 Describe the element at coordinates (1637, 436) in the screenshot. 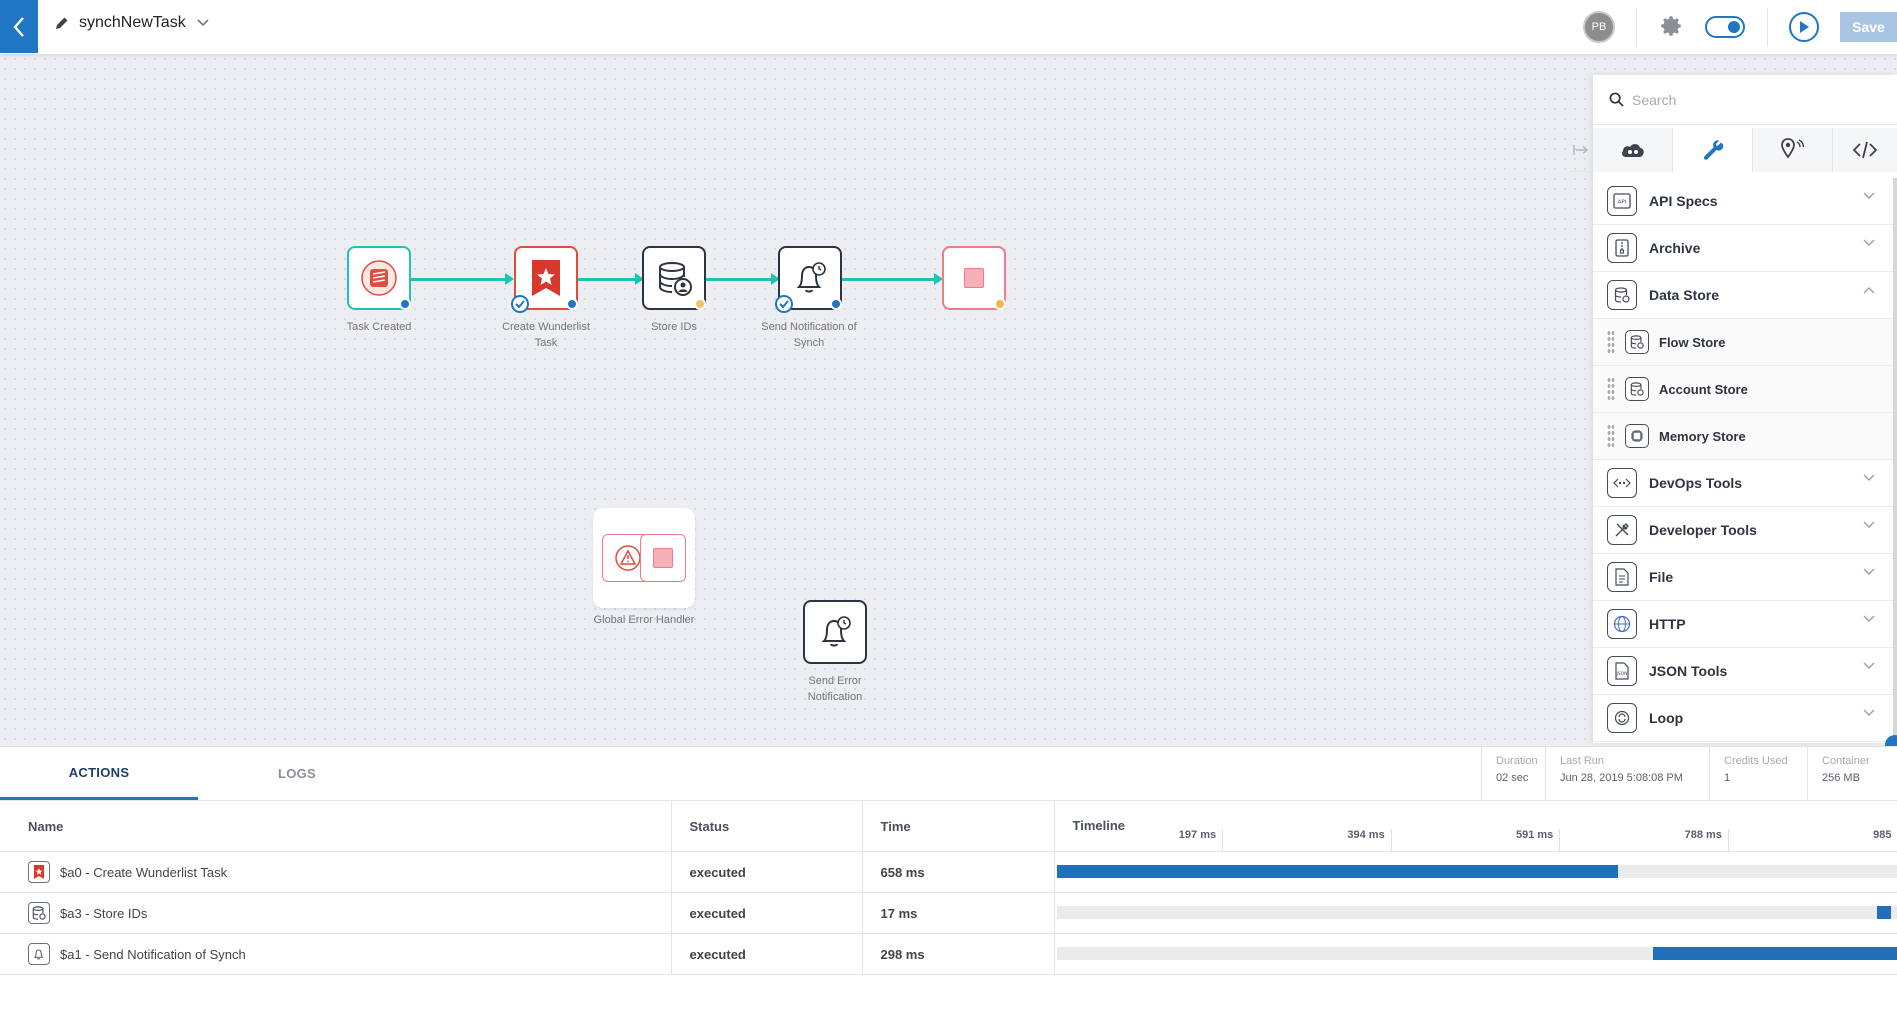

I see `memory-store-icon` at that location.